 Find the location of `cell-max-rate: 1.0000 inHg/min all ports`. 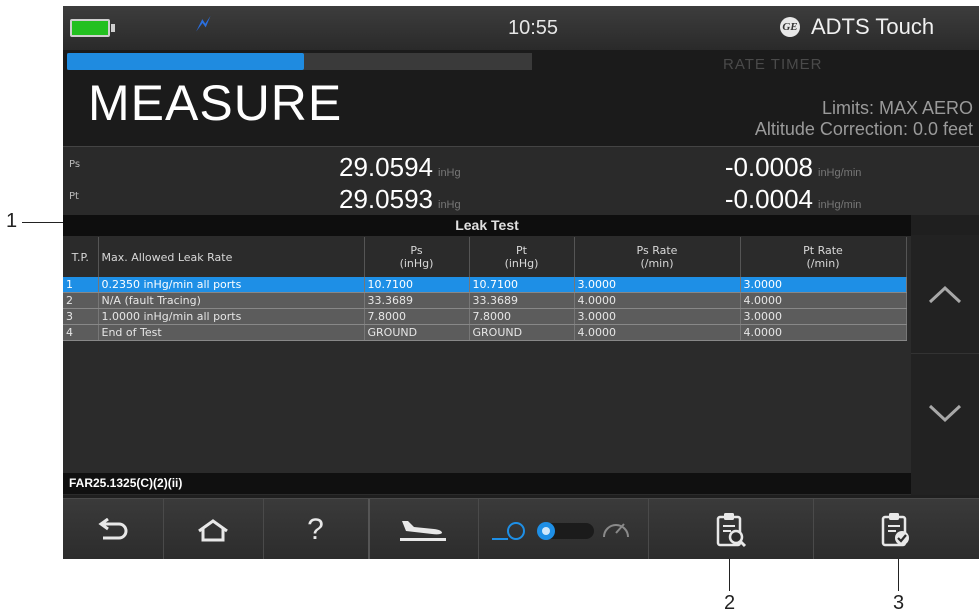

cell-max-rate: 1.0000 inHg/min all ports is located at coordinates (231, 316).